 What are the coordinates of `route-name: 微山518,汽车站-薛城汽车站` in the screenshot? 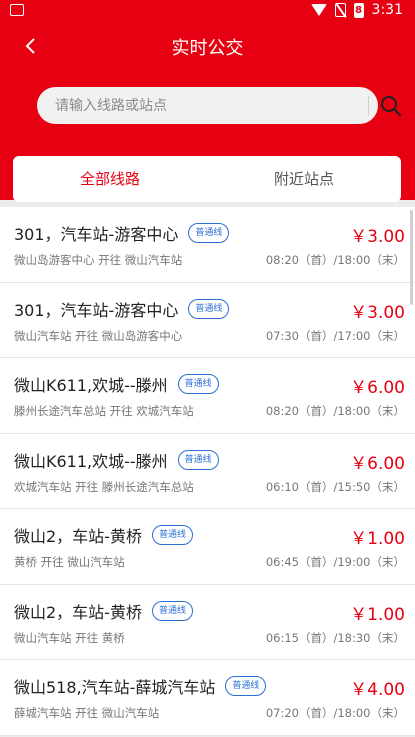 It's located at (115, 687).